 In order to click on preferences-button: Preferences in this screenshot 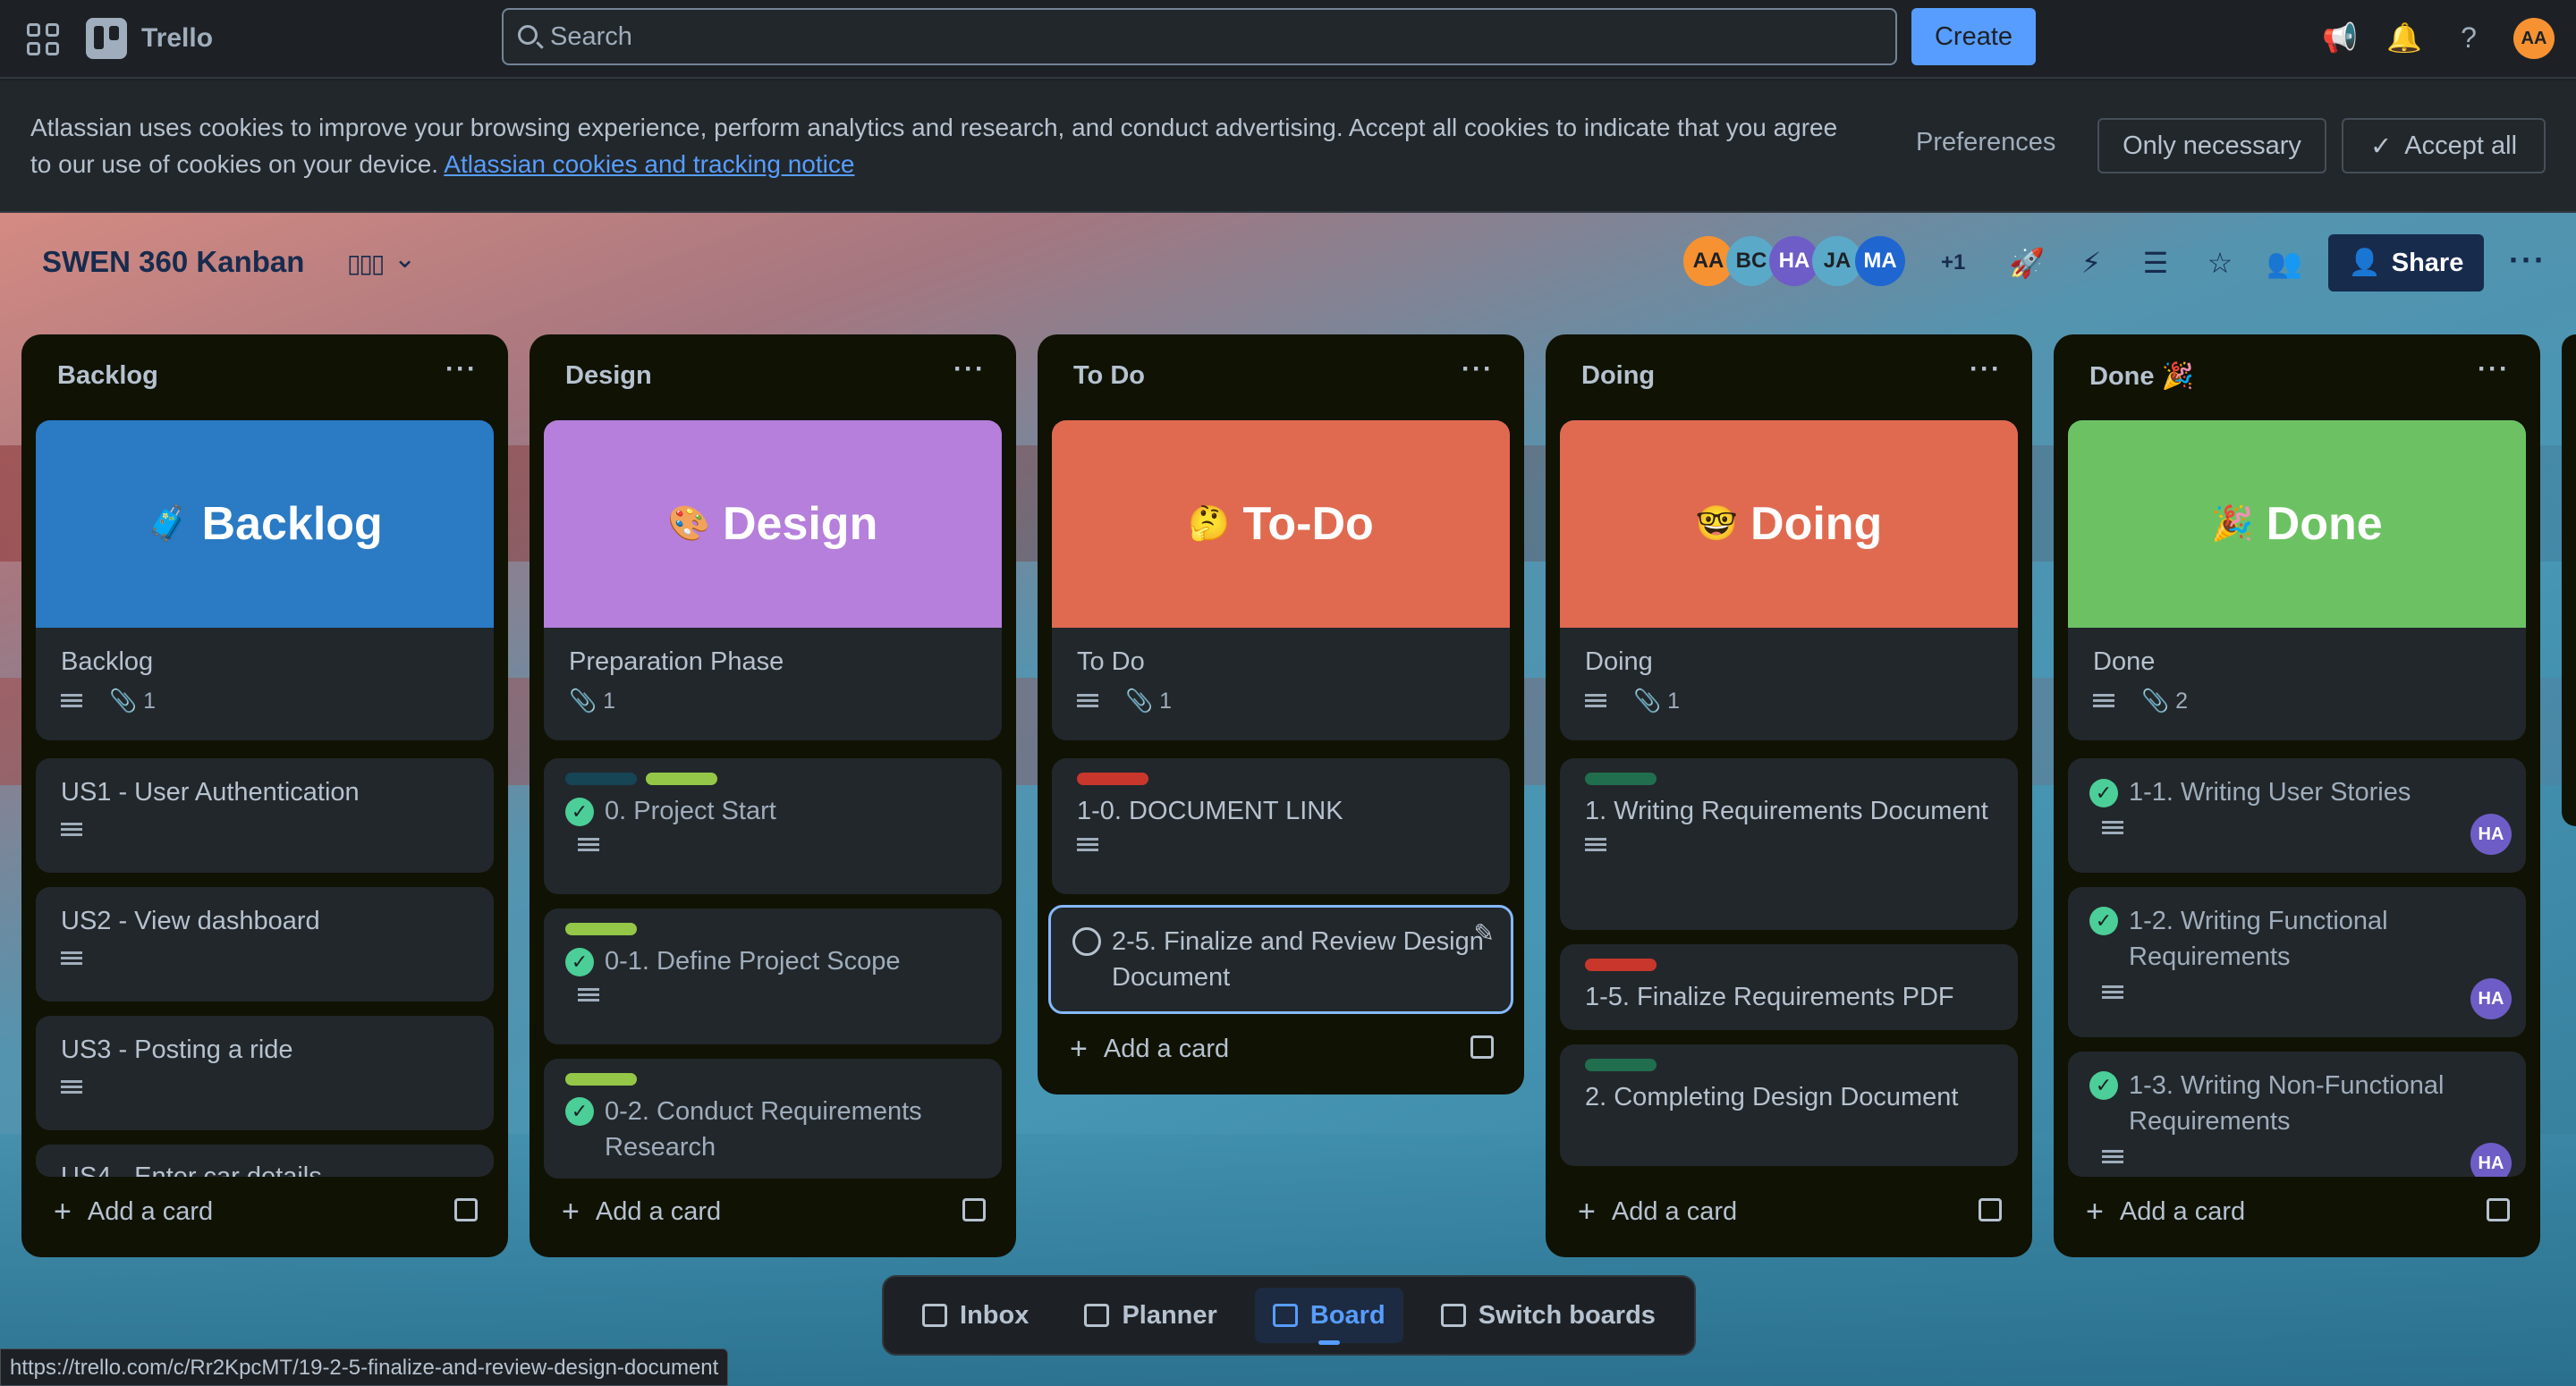, I will do `click(1985, 142)`.